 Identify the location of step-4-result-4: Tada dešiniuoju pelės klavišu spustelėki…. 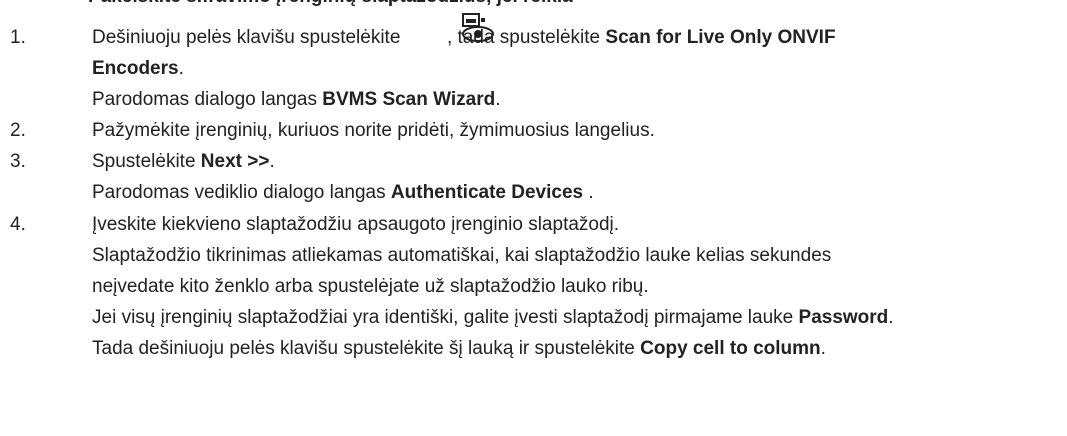
(459, 348).